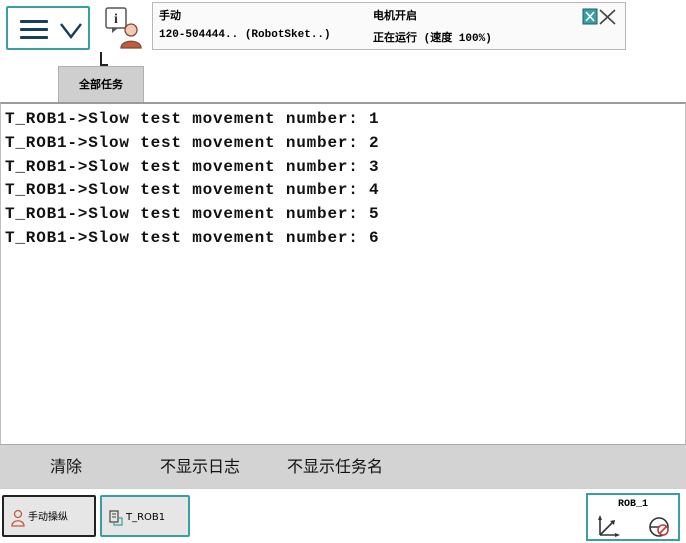 This screenshot has height=543, width=686. I want to click on program-state: 正在运行 (速度 100%), so click(432, 39).